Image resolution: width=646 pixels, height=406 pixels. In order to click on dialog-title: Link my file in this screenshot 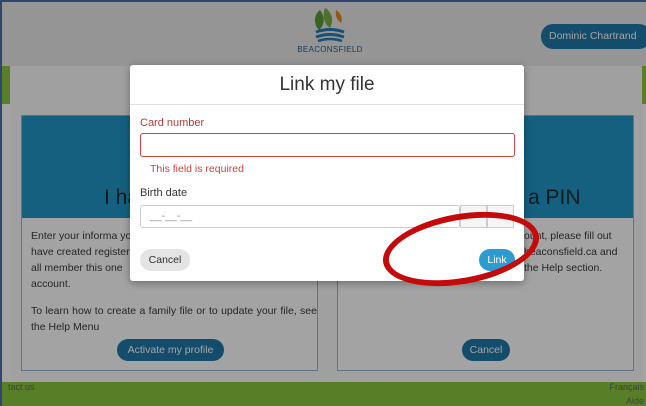, I will do `click(327, 84)`.